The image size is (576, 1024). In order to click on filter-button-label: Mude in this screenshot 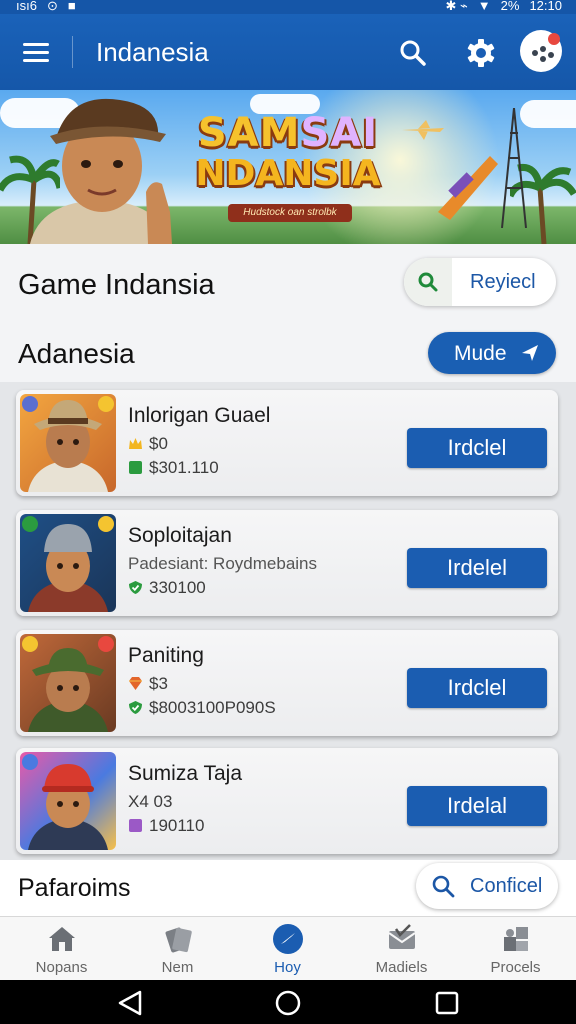, I will do `click(480, 353)`.